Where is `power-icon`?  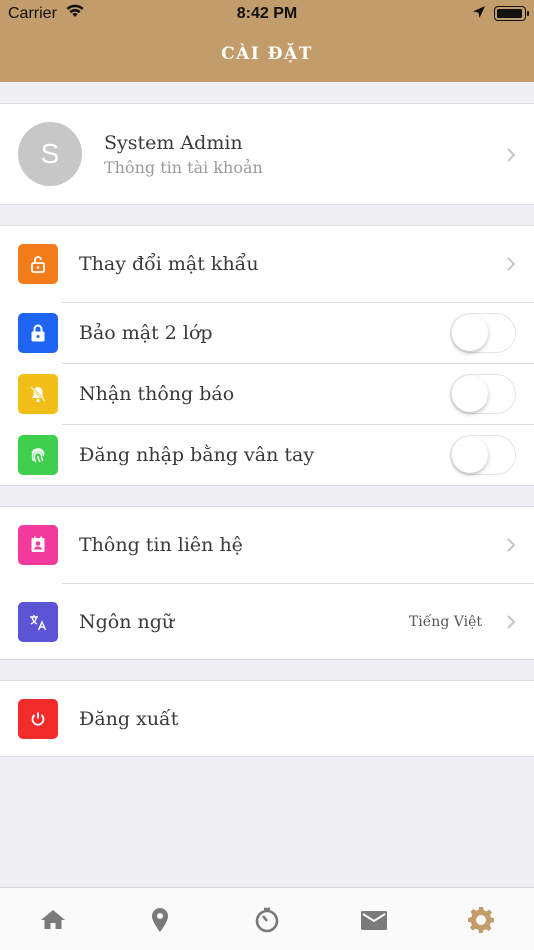 power-icon is located at coordinates (38, 719).